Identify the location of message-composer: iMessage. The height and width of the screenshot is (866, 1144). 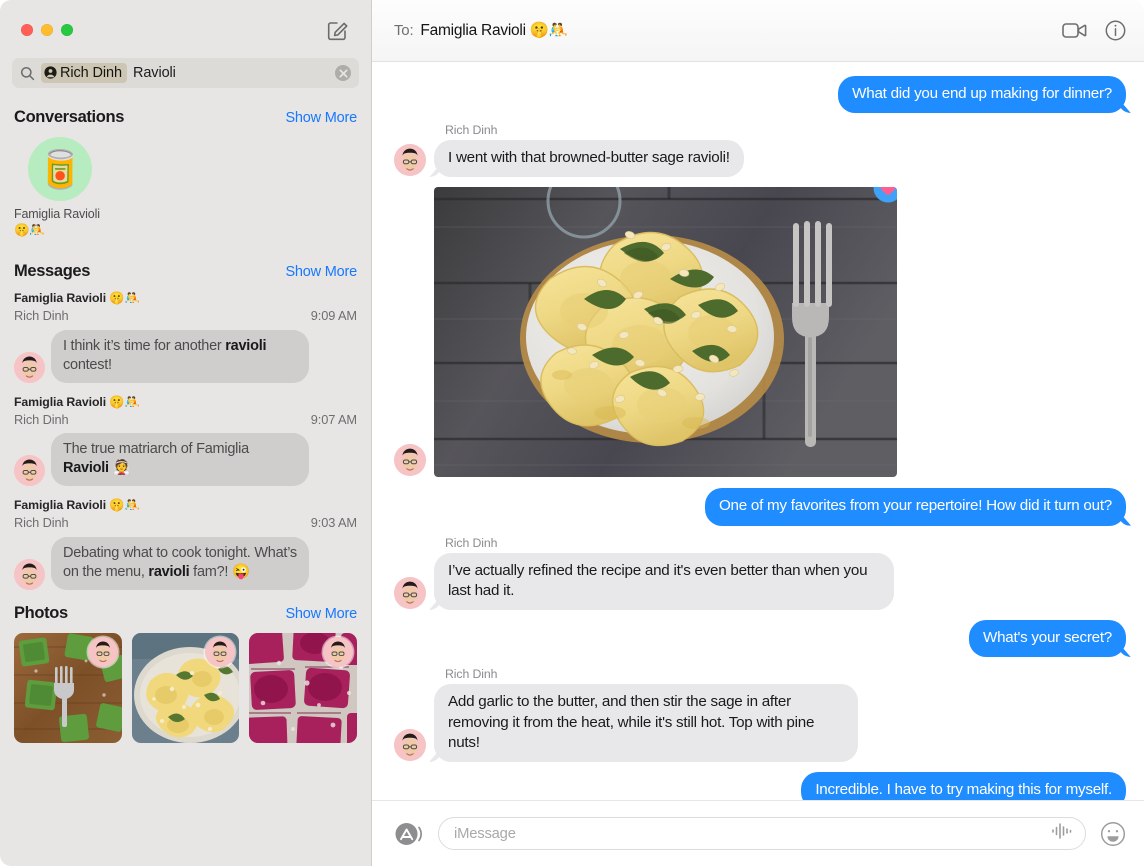
(758, 833).